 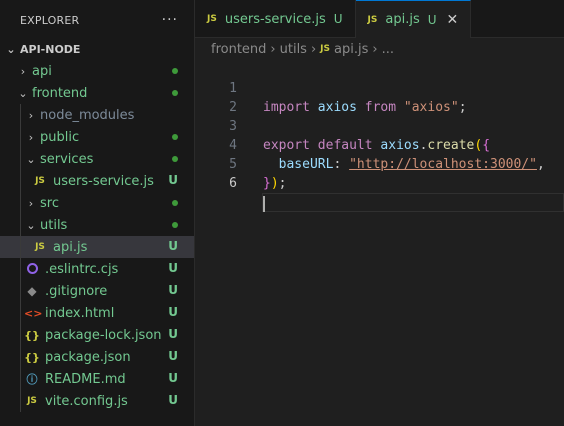 I want to click on tree-folder-src: › src, so click(x=97, y=203).